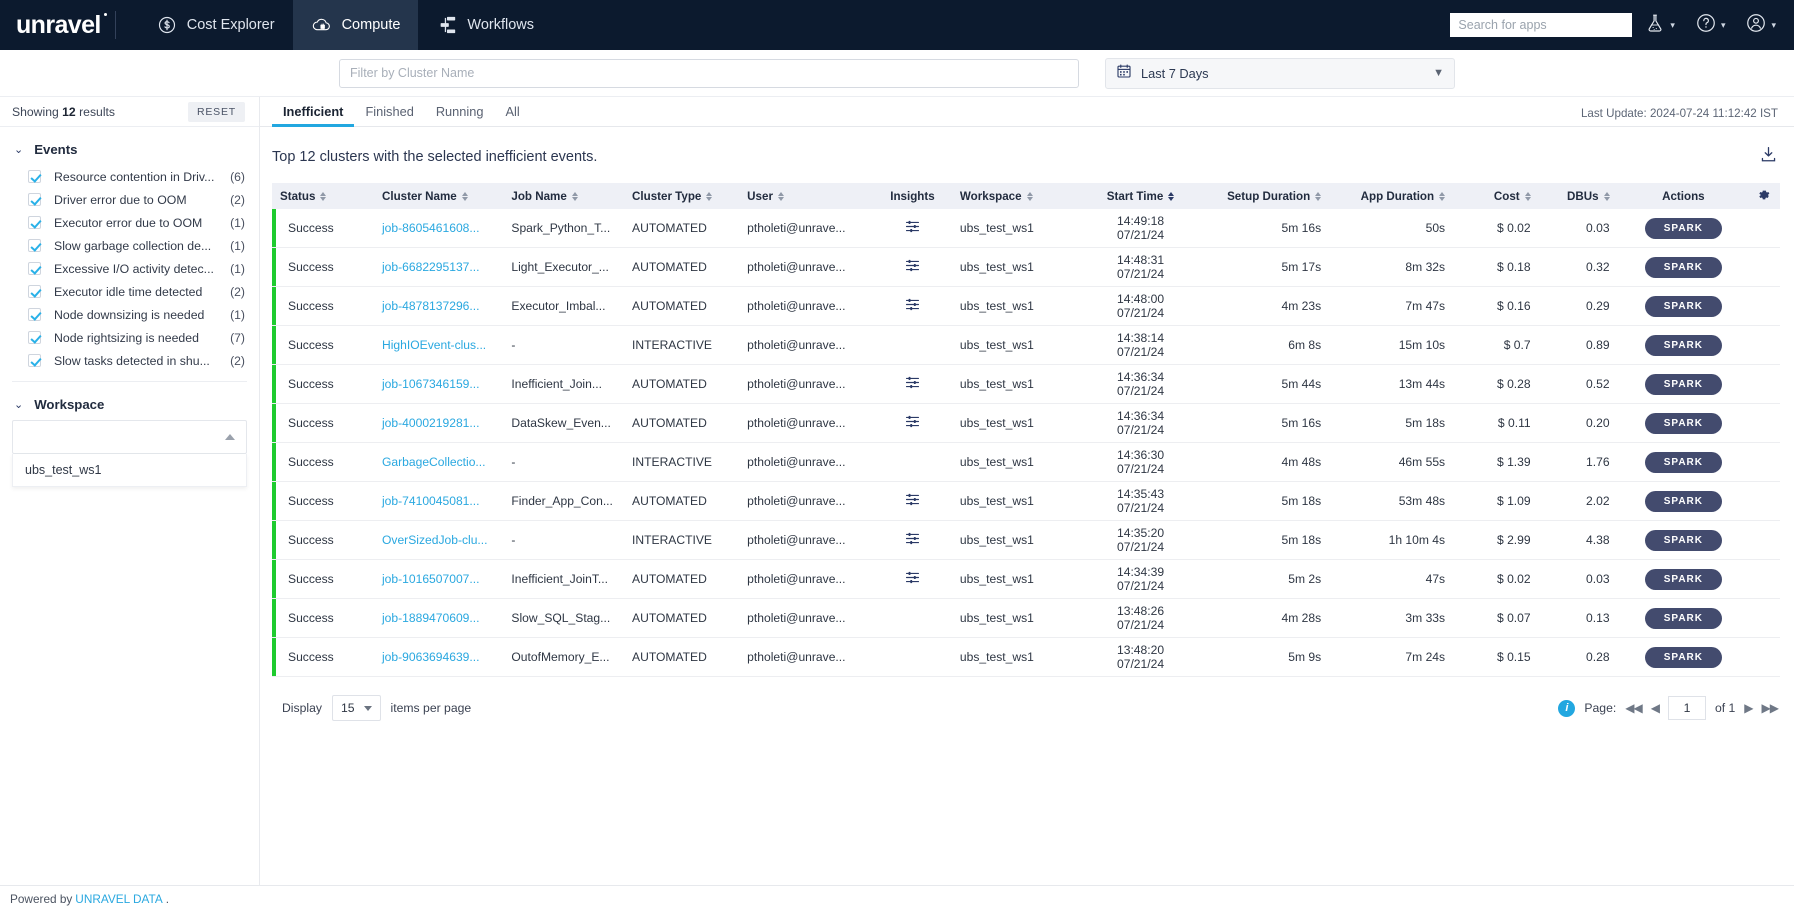 The image size is (1794, 912). What do you see at coordinates (1016, 196) in the screenshot?
I see `column-header-workspace: Workspace` at bounding box center [1016, 196].